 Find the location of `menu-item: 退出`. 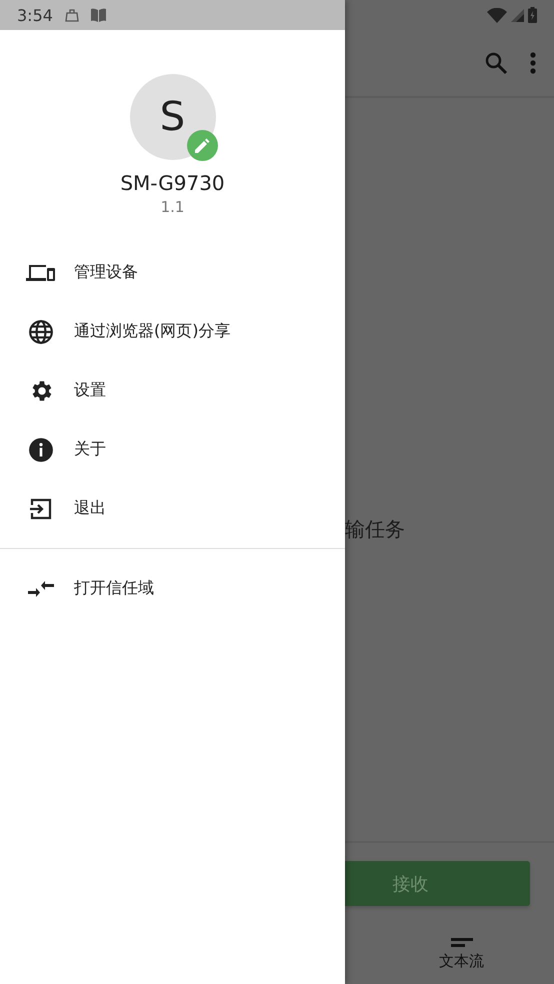

menu-item: 退出 is located at coordinates (172, 508).